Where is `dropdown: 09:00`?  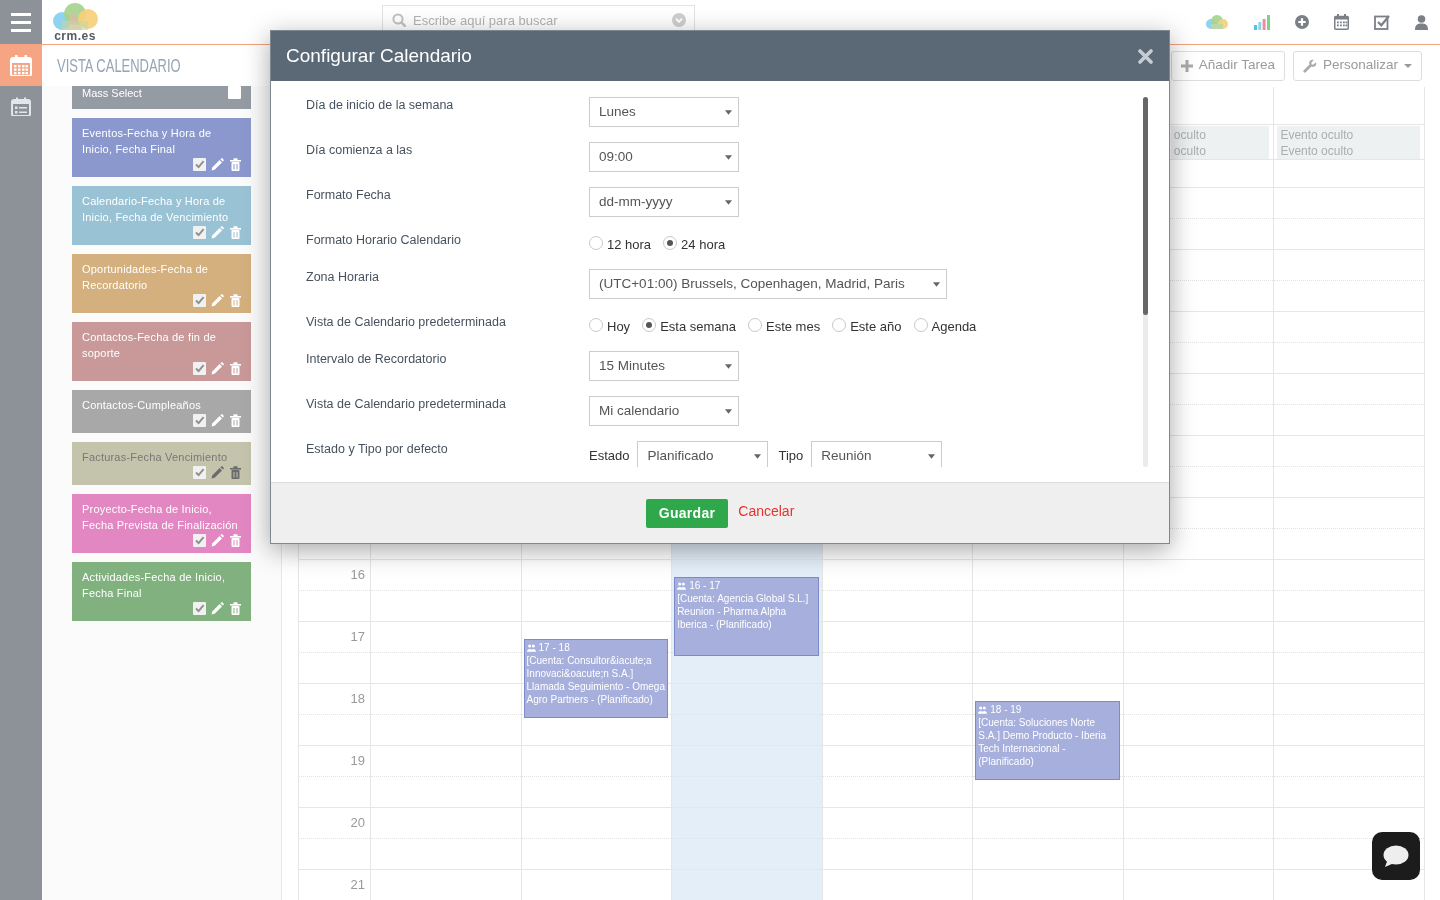
dropdown: 09:00 is located at coordinates (664, 157).